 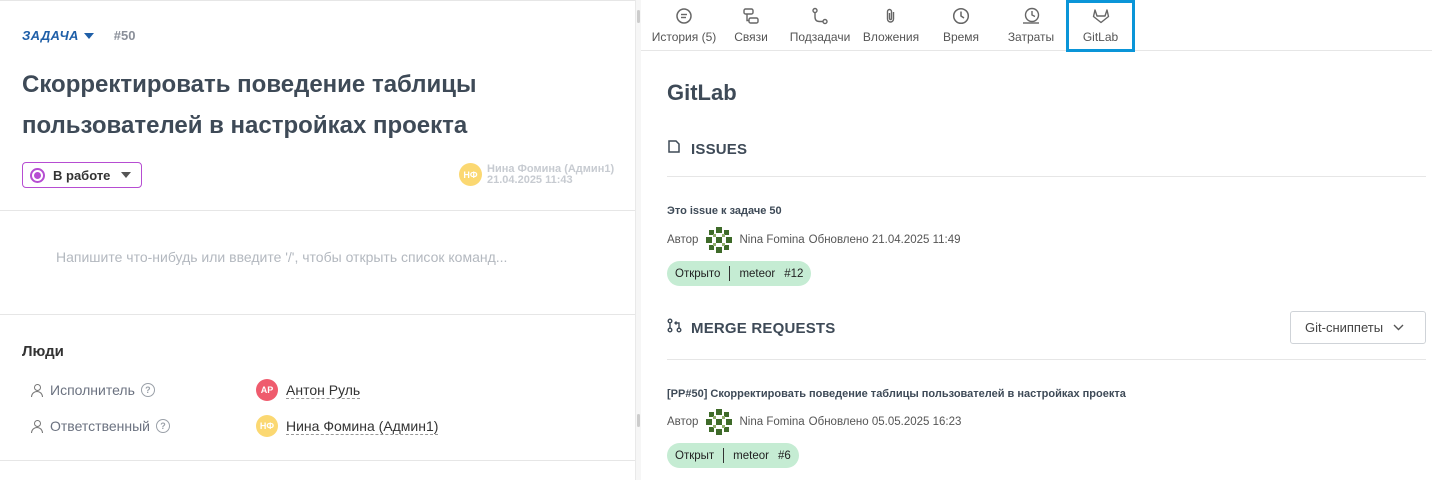 I want to click on git-snippets-dropdown: Git-сниппеты, so click(x=1358, y=327).